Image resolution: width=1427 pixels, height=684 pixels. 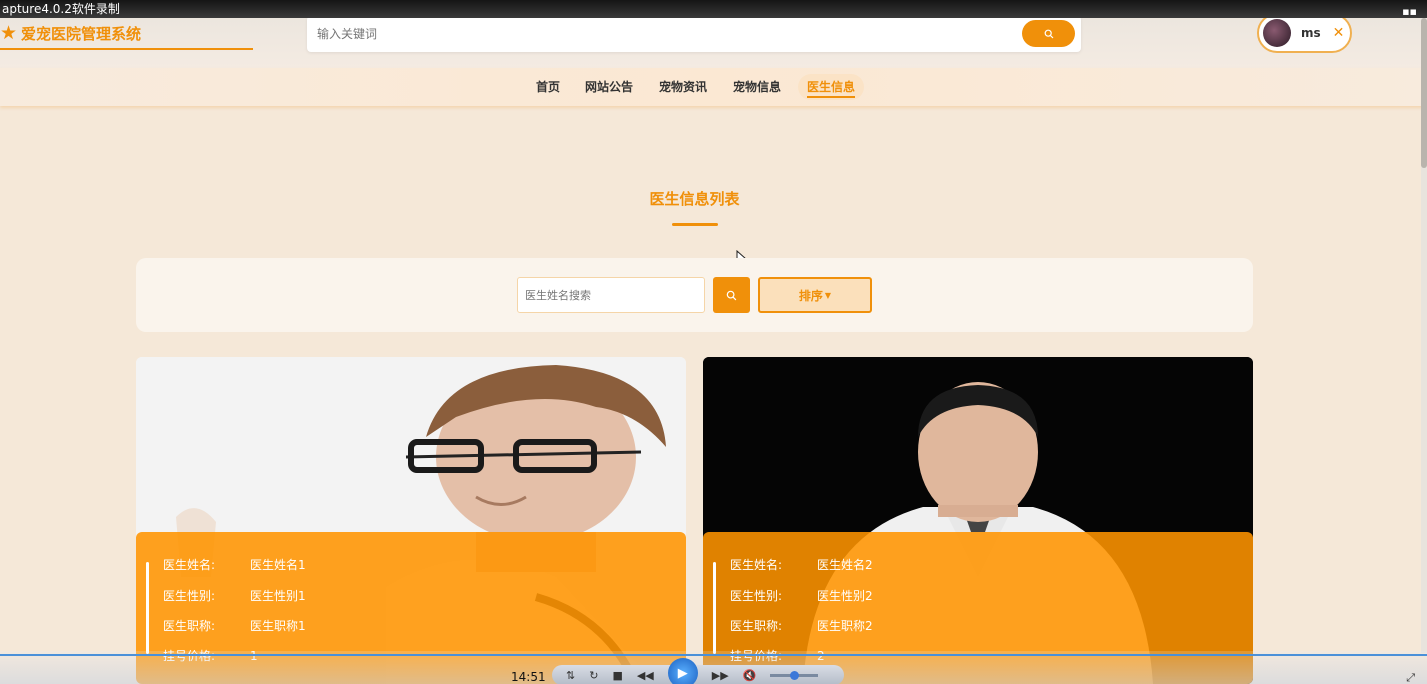 What do you see at coordinates (234, 564) in the screenshot?
I see `info-row-name: 医生姓名: 医生姓名1` at bounding box center [234, 564].